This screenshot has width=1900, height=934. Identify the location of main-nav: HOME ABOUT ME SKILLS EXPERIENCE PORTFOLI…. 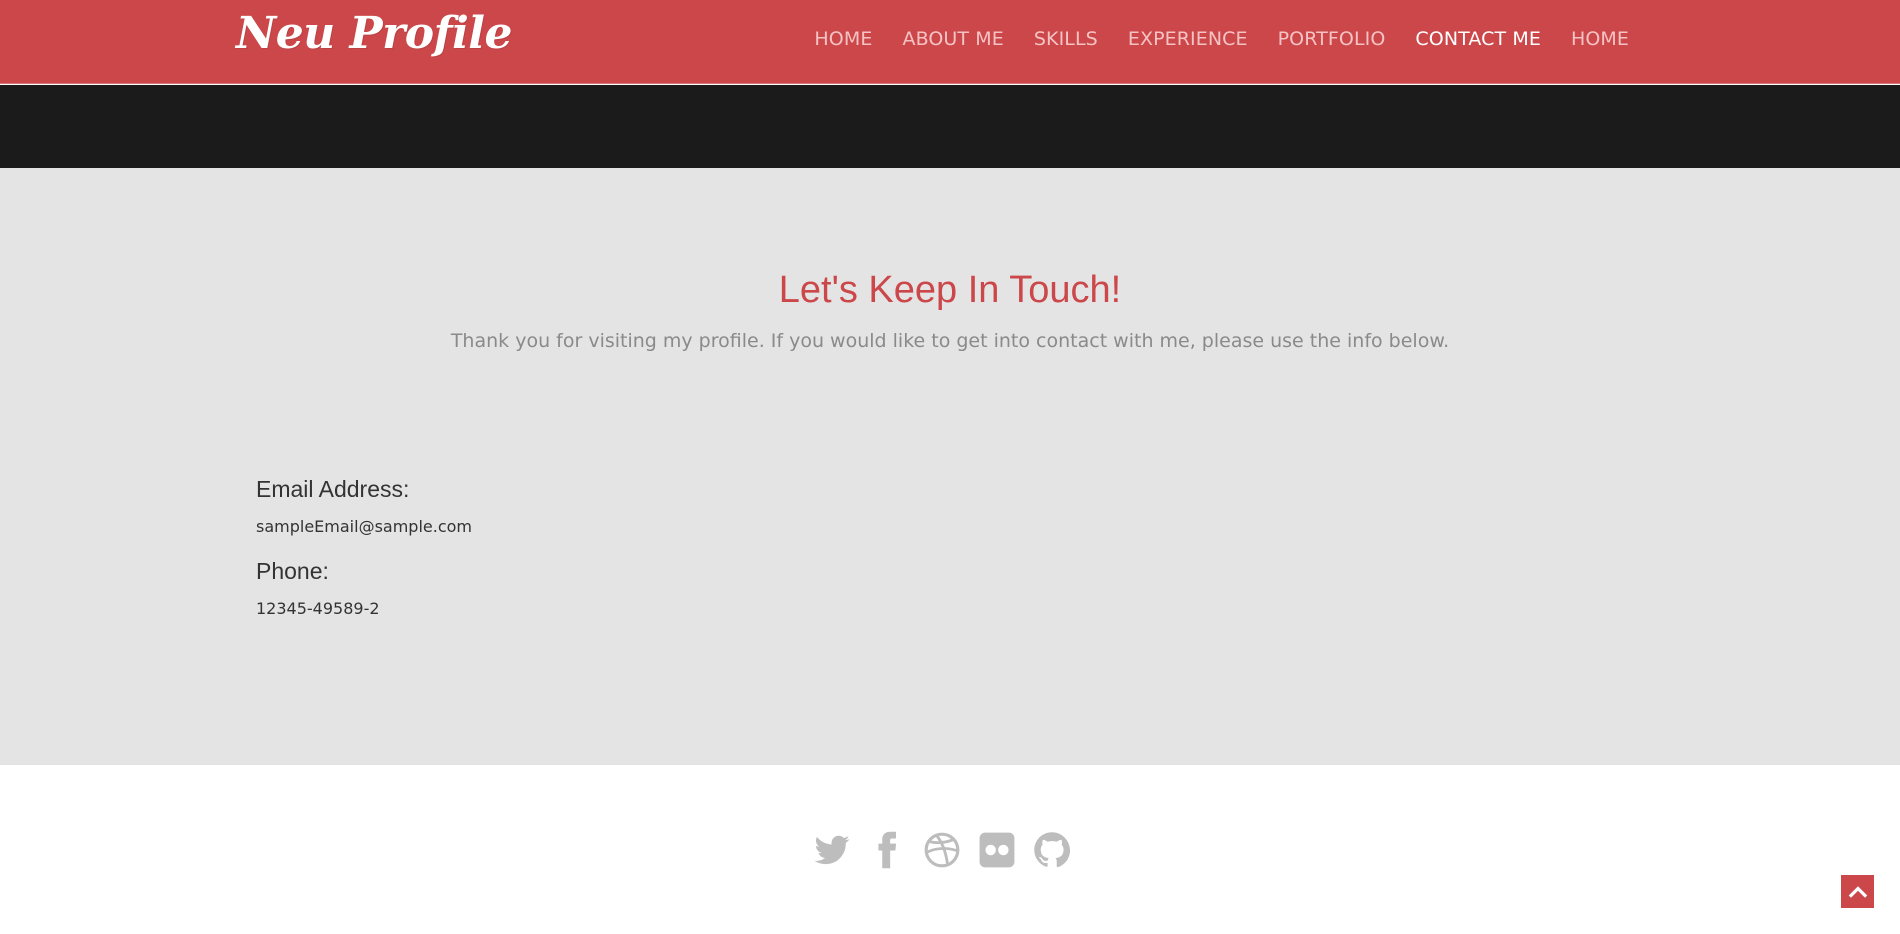
(1206, 39).